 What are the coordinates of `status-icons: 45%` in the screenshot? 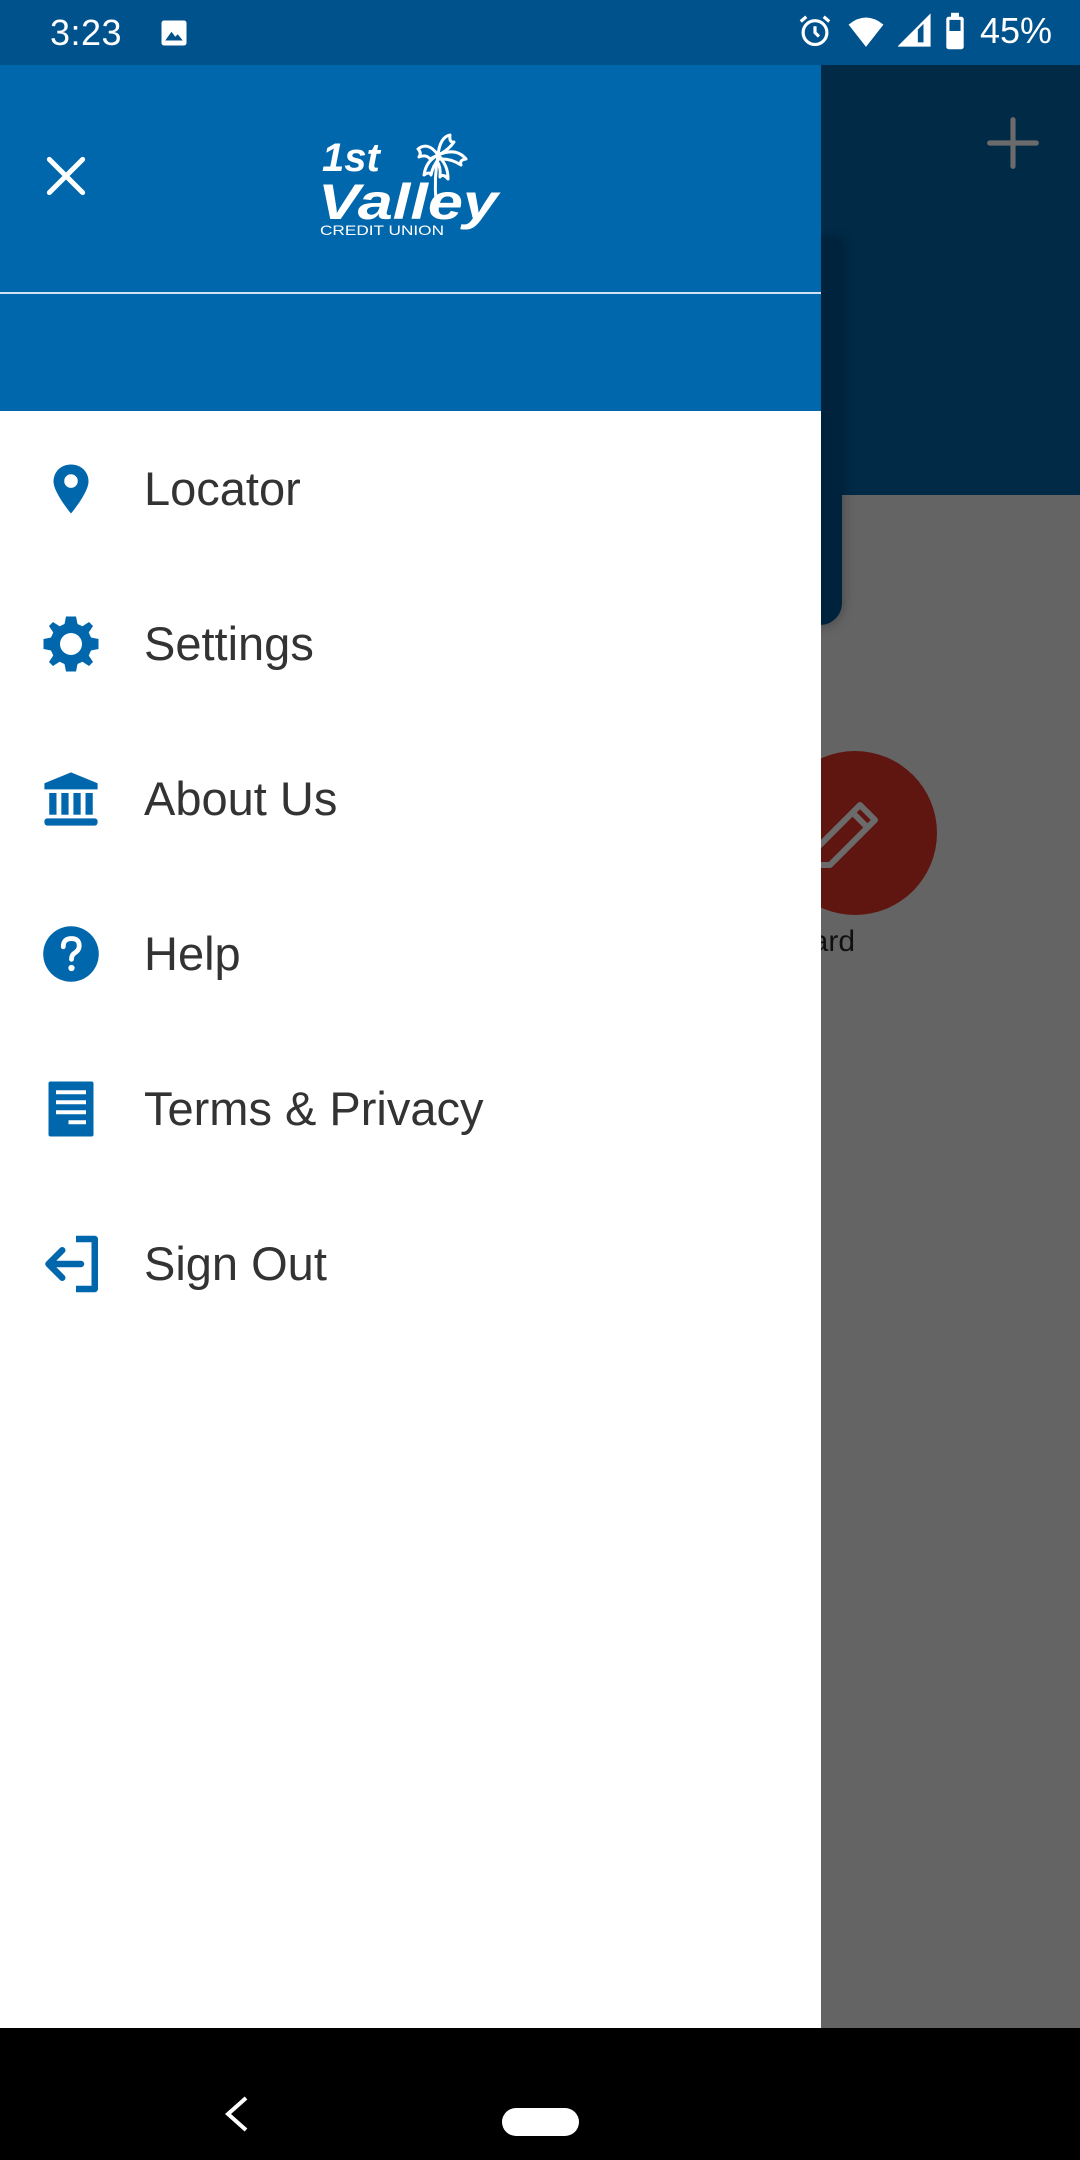 It's located at (924, 31).